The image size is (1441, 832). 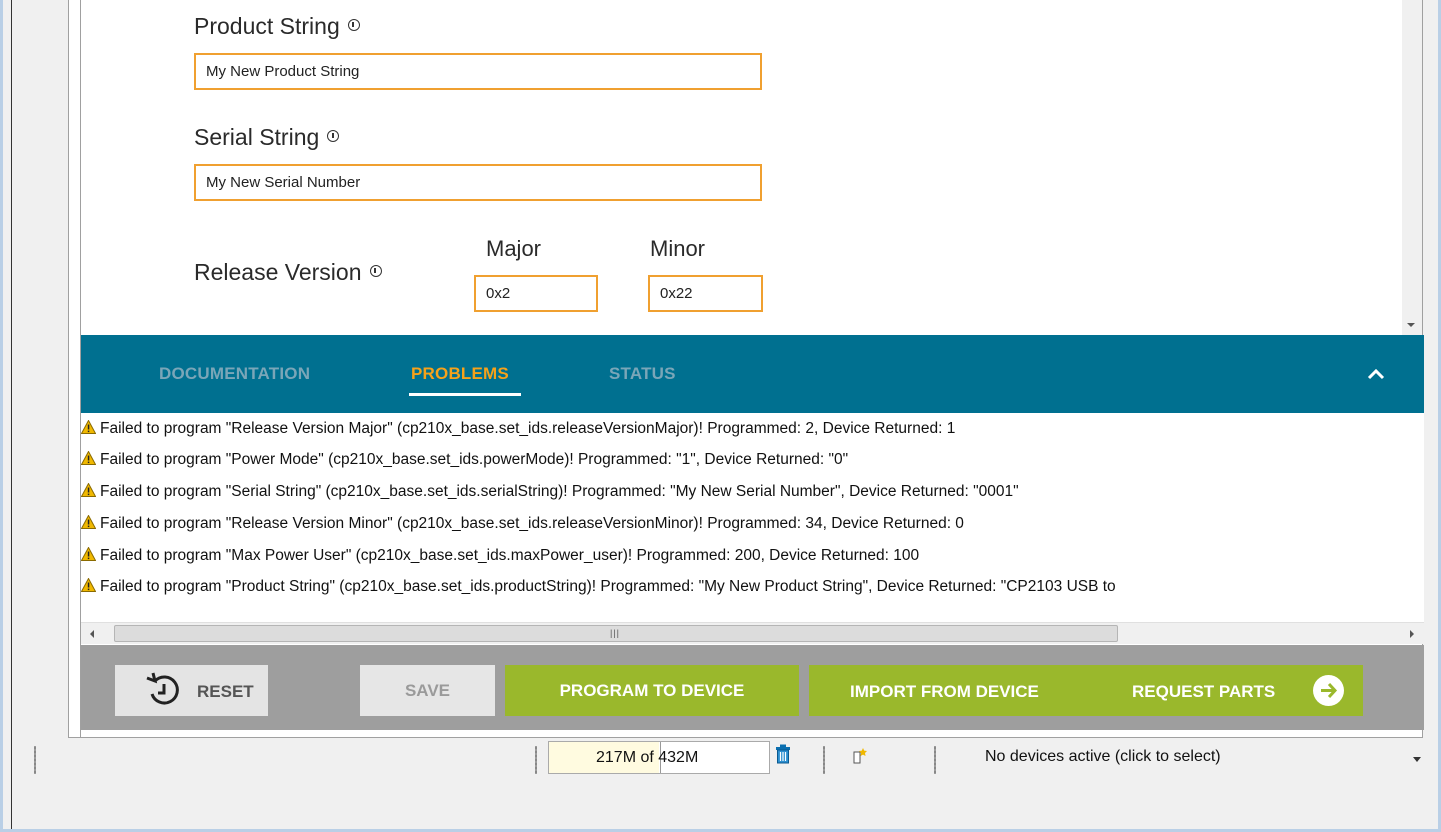 What do you see at coordinates (478, 71) in the screenshot?
I see `product-string-input` at bounding box center [478, 71].